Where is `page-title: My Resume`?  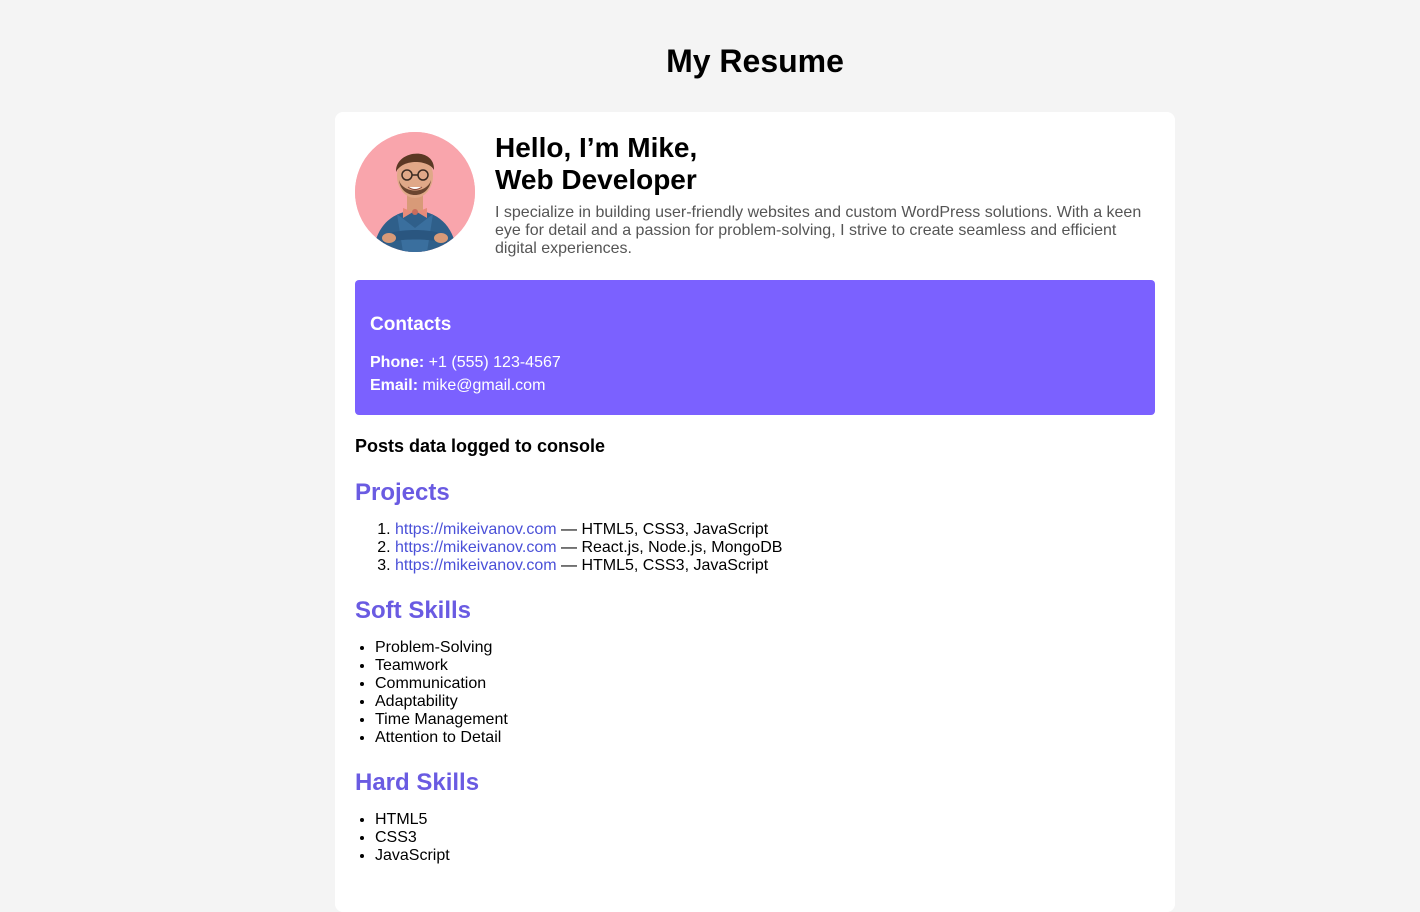
page-title: My Resume is located at coordinates (755, 61).